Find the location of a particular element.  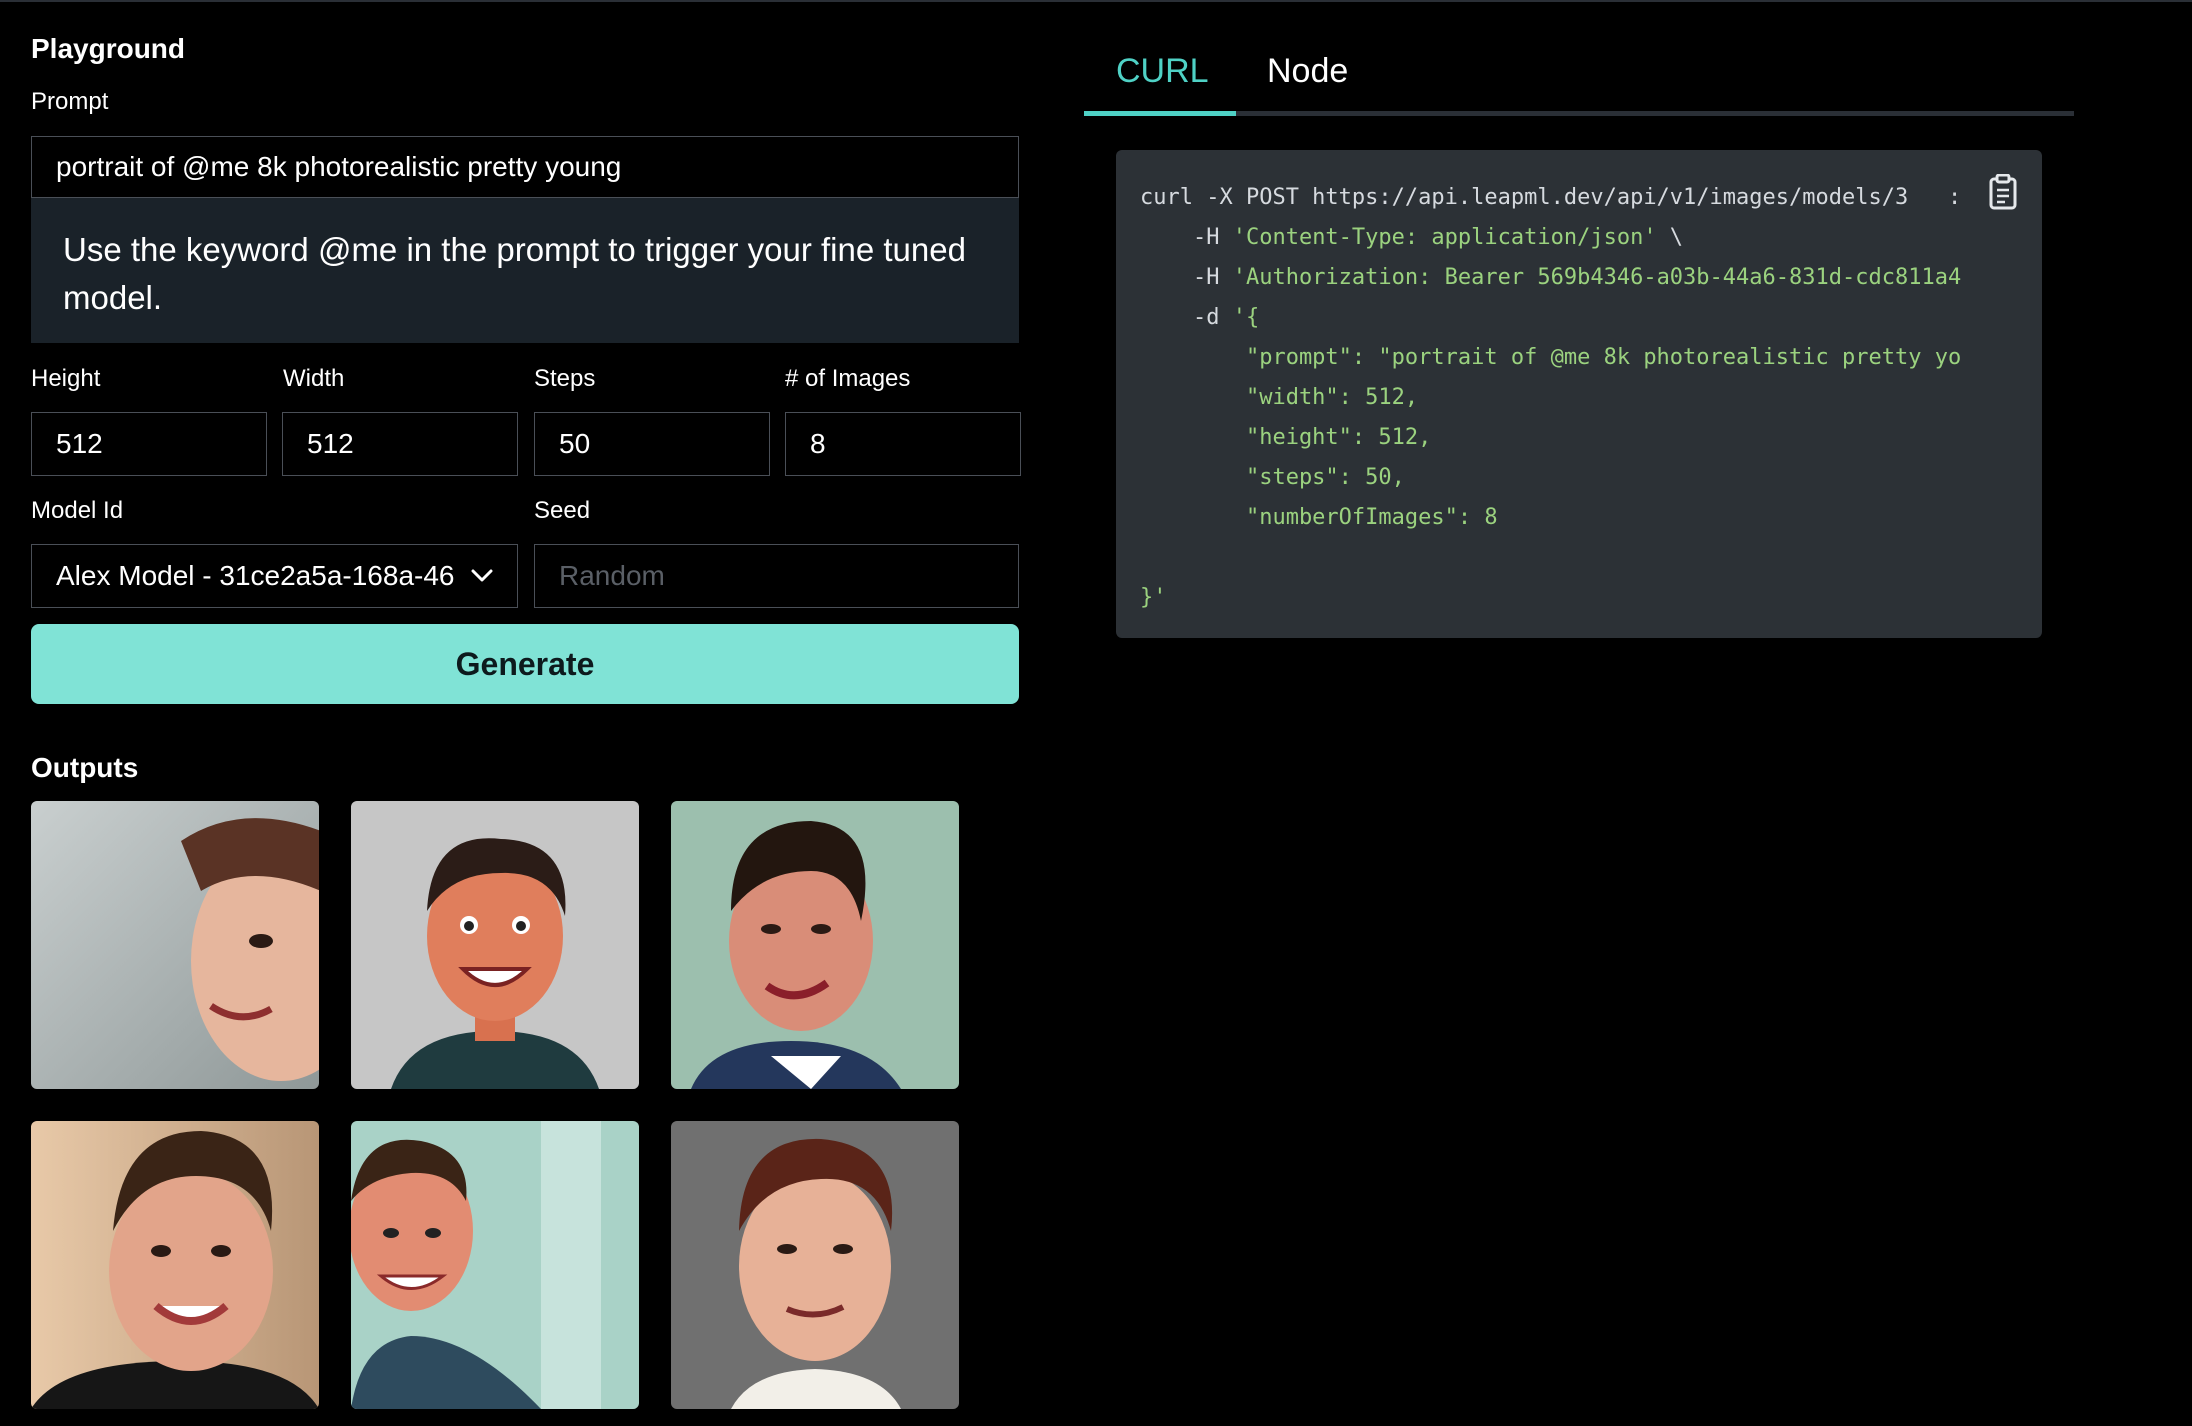

seed-input is located at coordinates (776, 576).